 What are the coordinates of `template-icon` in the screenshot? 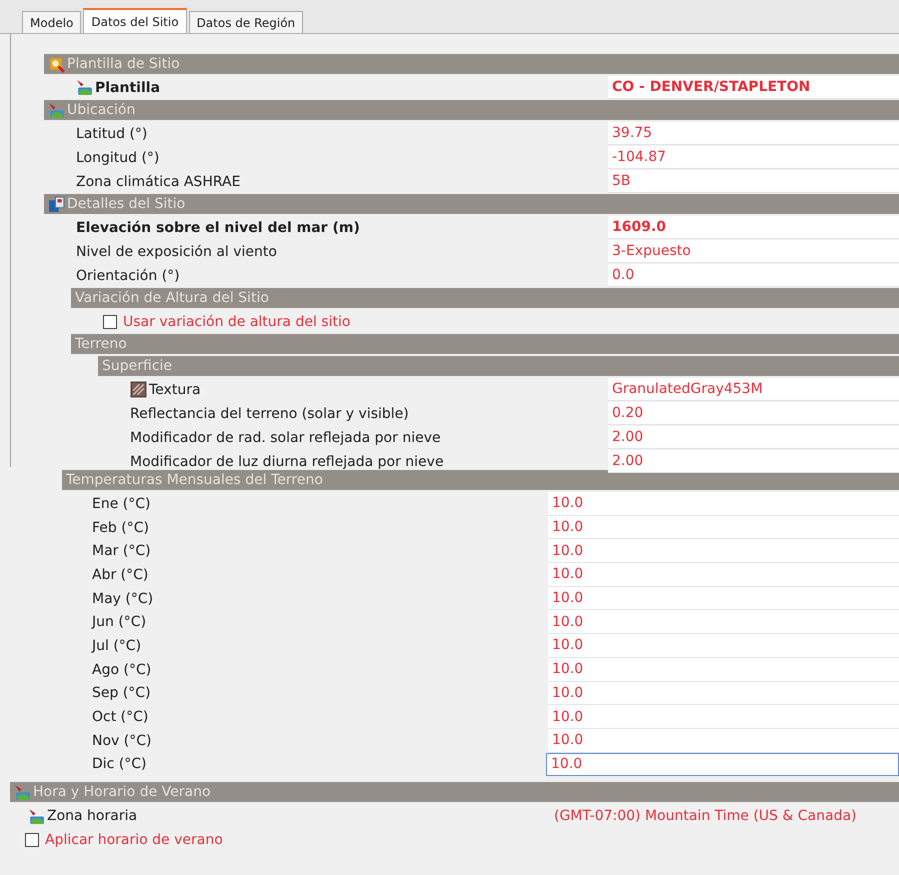 It's located at (56, 64).